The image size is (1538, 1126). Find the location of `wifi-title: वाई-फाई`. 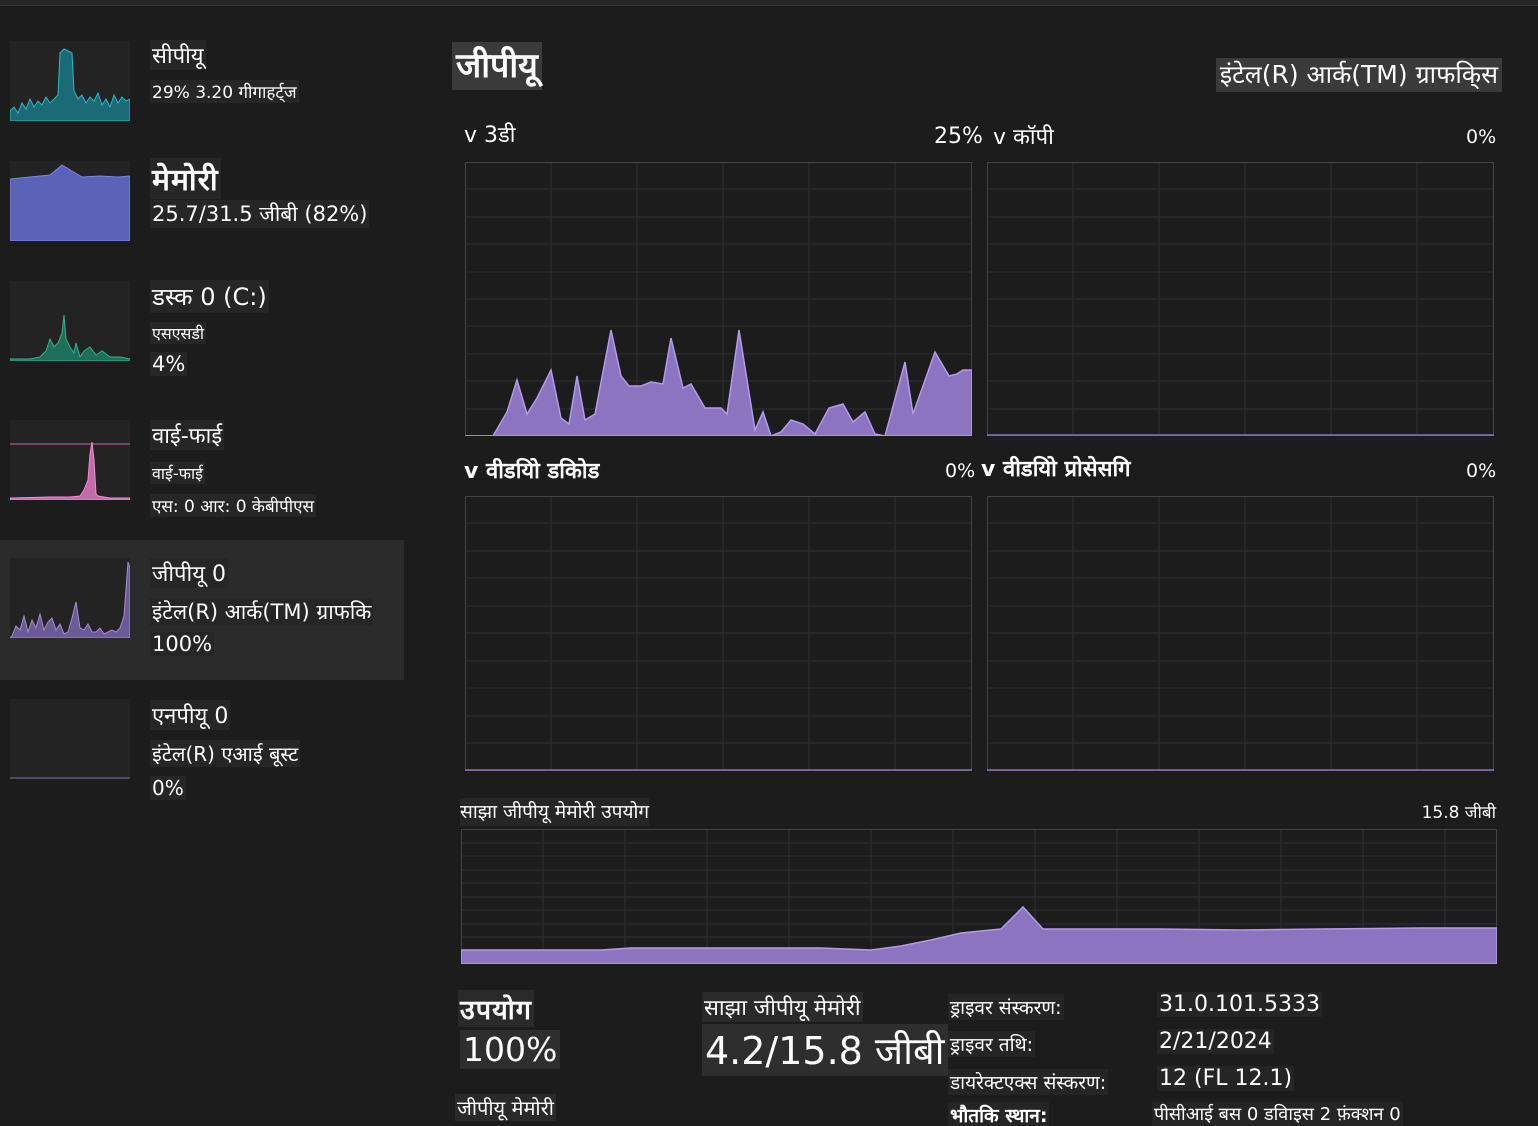

wifi-title: वाई-फाई is located at coordinates (187, 435).